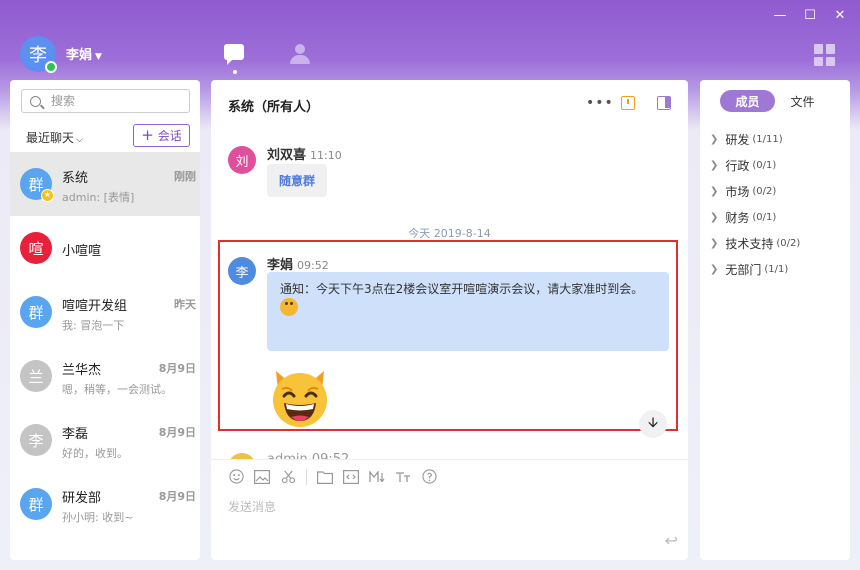  What do you see at coordinates (116, 101) in the screenshot?
I see `search-input` at bounding box center [116, 101].